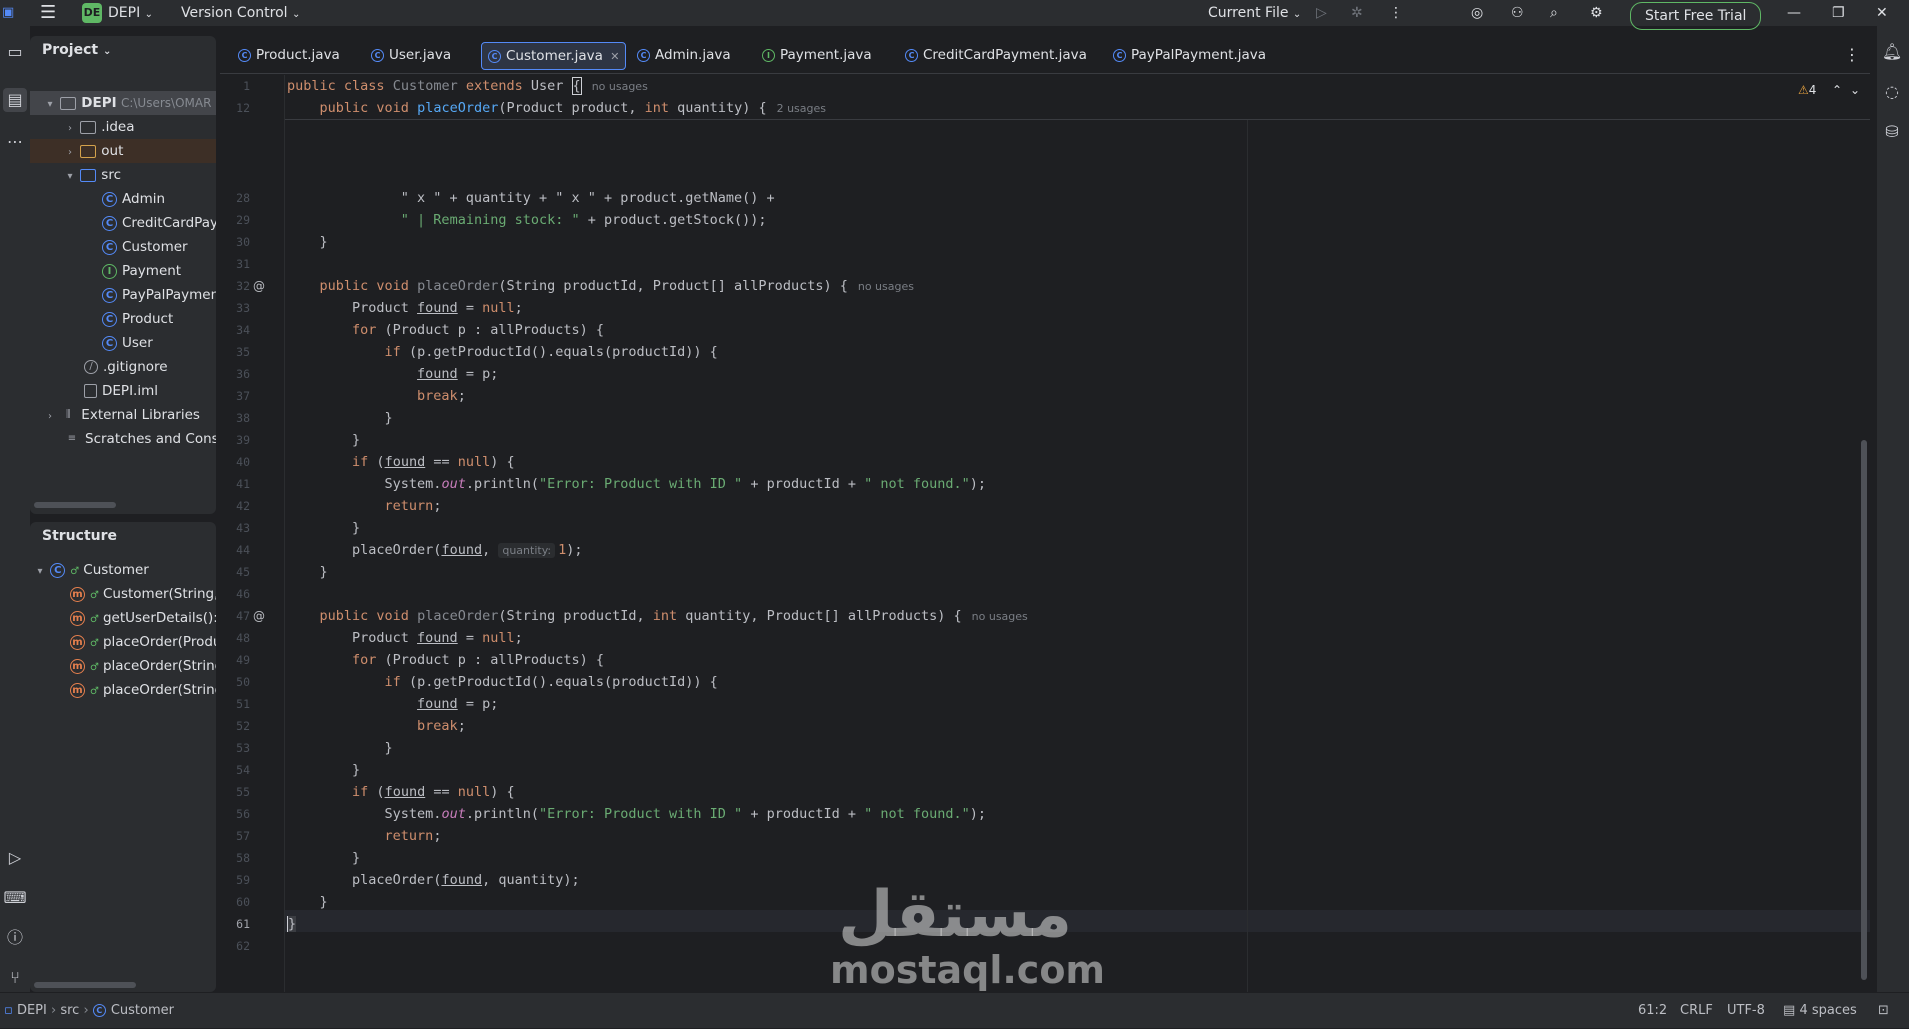 Image resolution: width=1909 pixels, height=1029 pixels. I want to click on breadcrumb-item: Customer, so click(142, 1010).